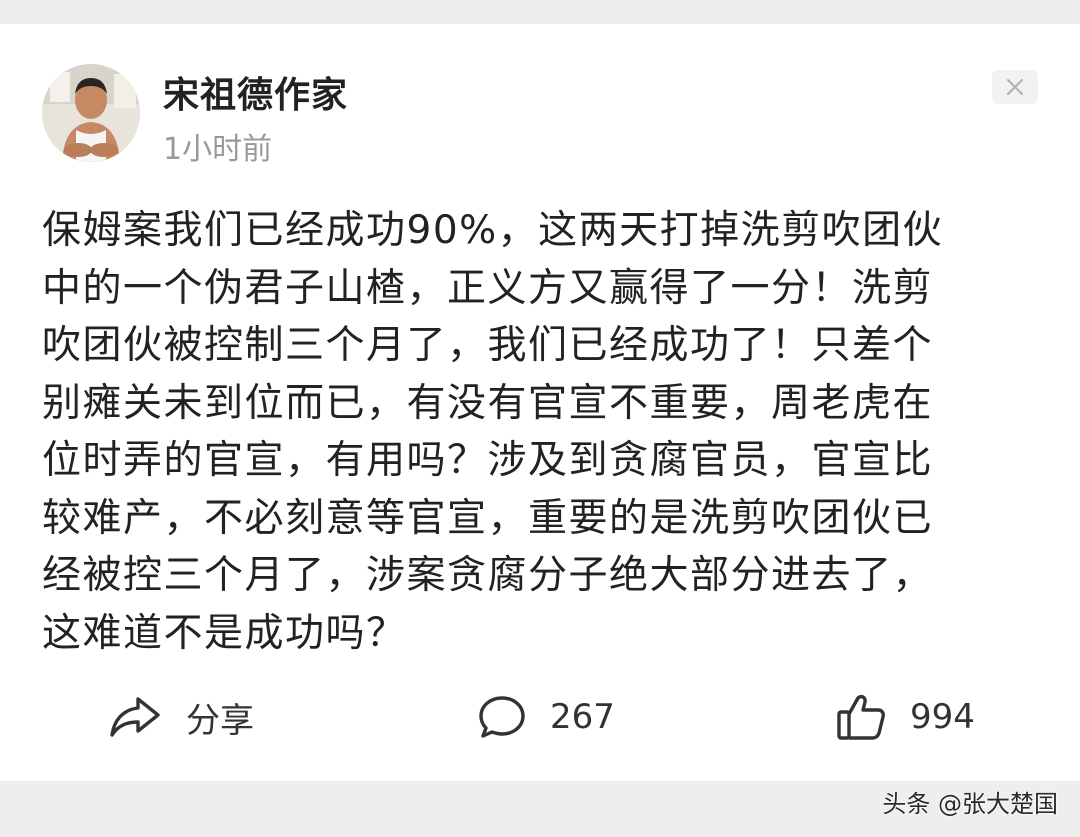 This screenshot has width=1080, height=837. What do you see at coordinates (91, 113) in the screenshot?
I see `avatar` at bounding box center [91, 113].